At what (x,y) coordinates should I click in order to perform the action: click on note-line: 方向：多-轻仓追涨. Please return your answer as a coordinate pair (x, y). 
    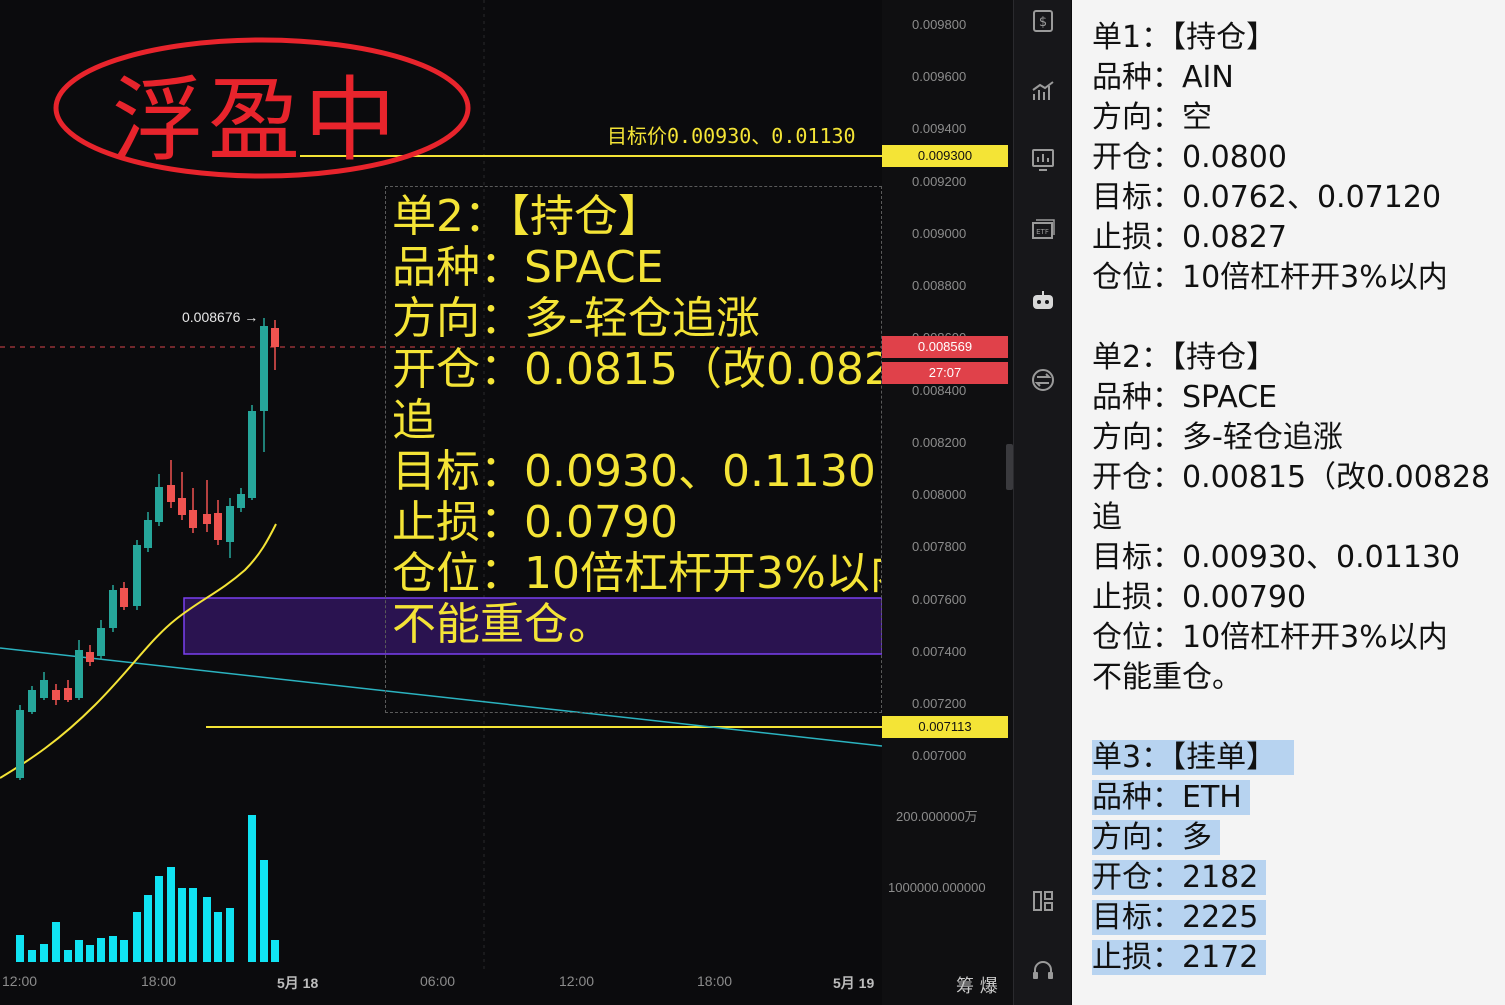
    Looking at the image, I should click on (1217, 437).